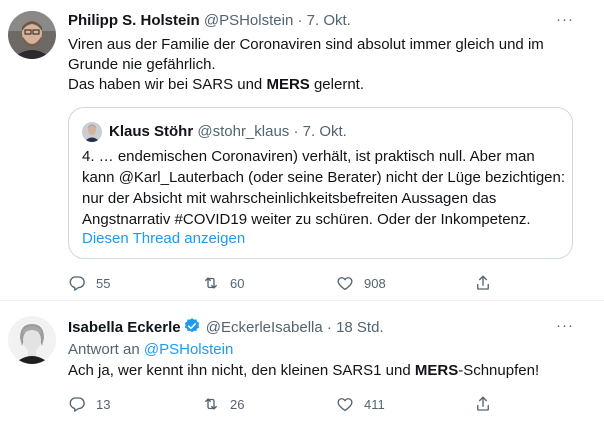 The width and height of the screenshot is (604, 430). I want to click on reply-button: 55, so click(89, 283).